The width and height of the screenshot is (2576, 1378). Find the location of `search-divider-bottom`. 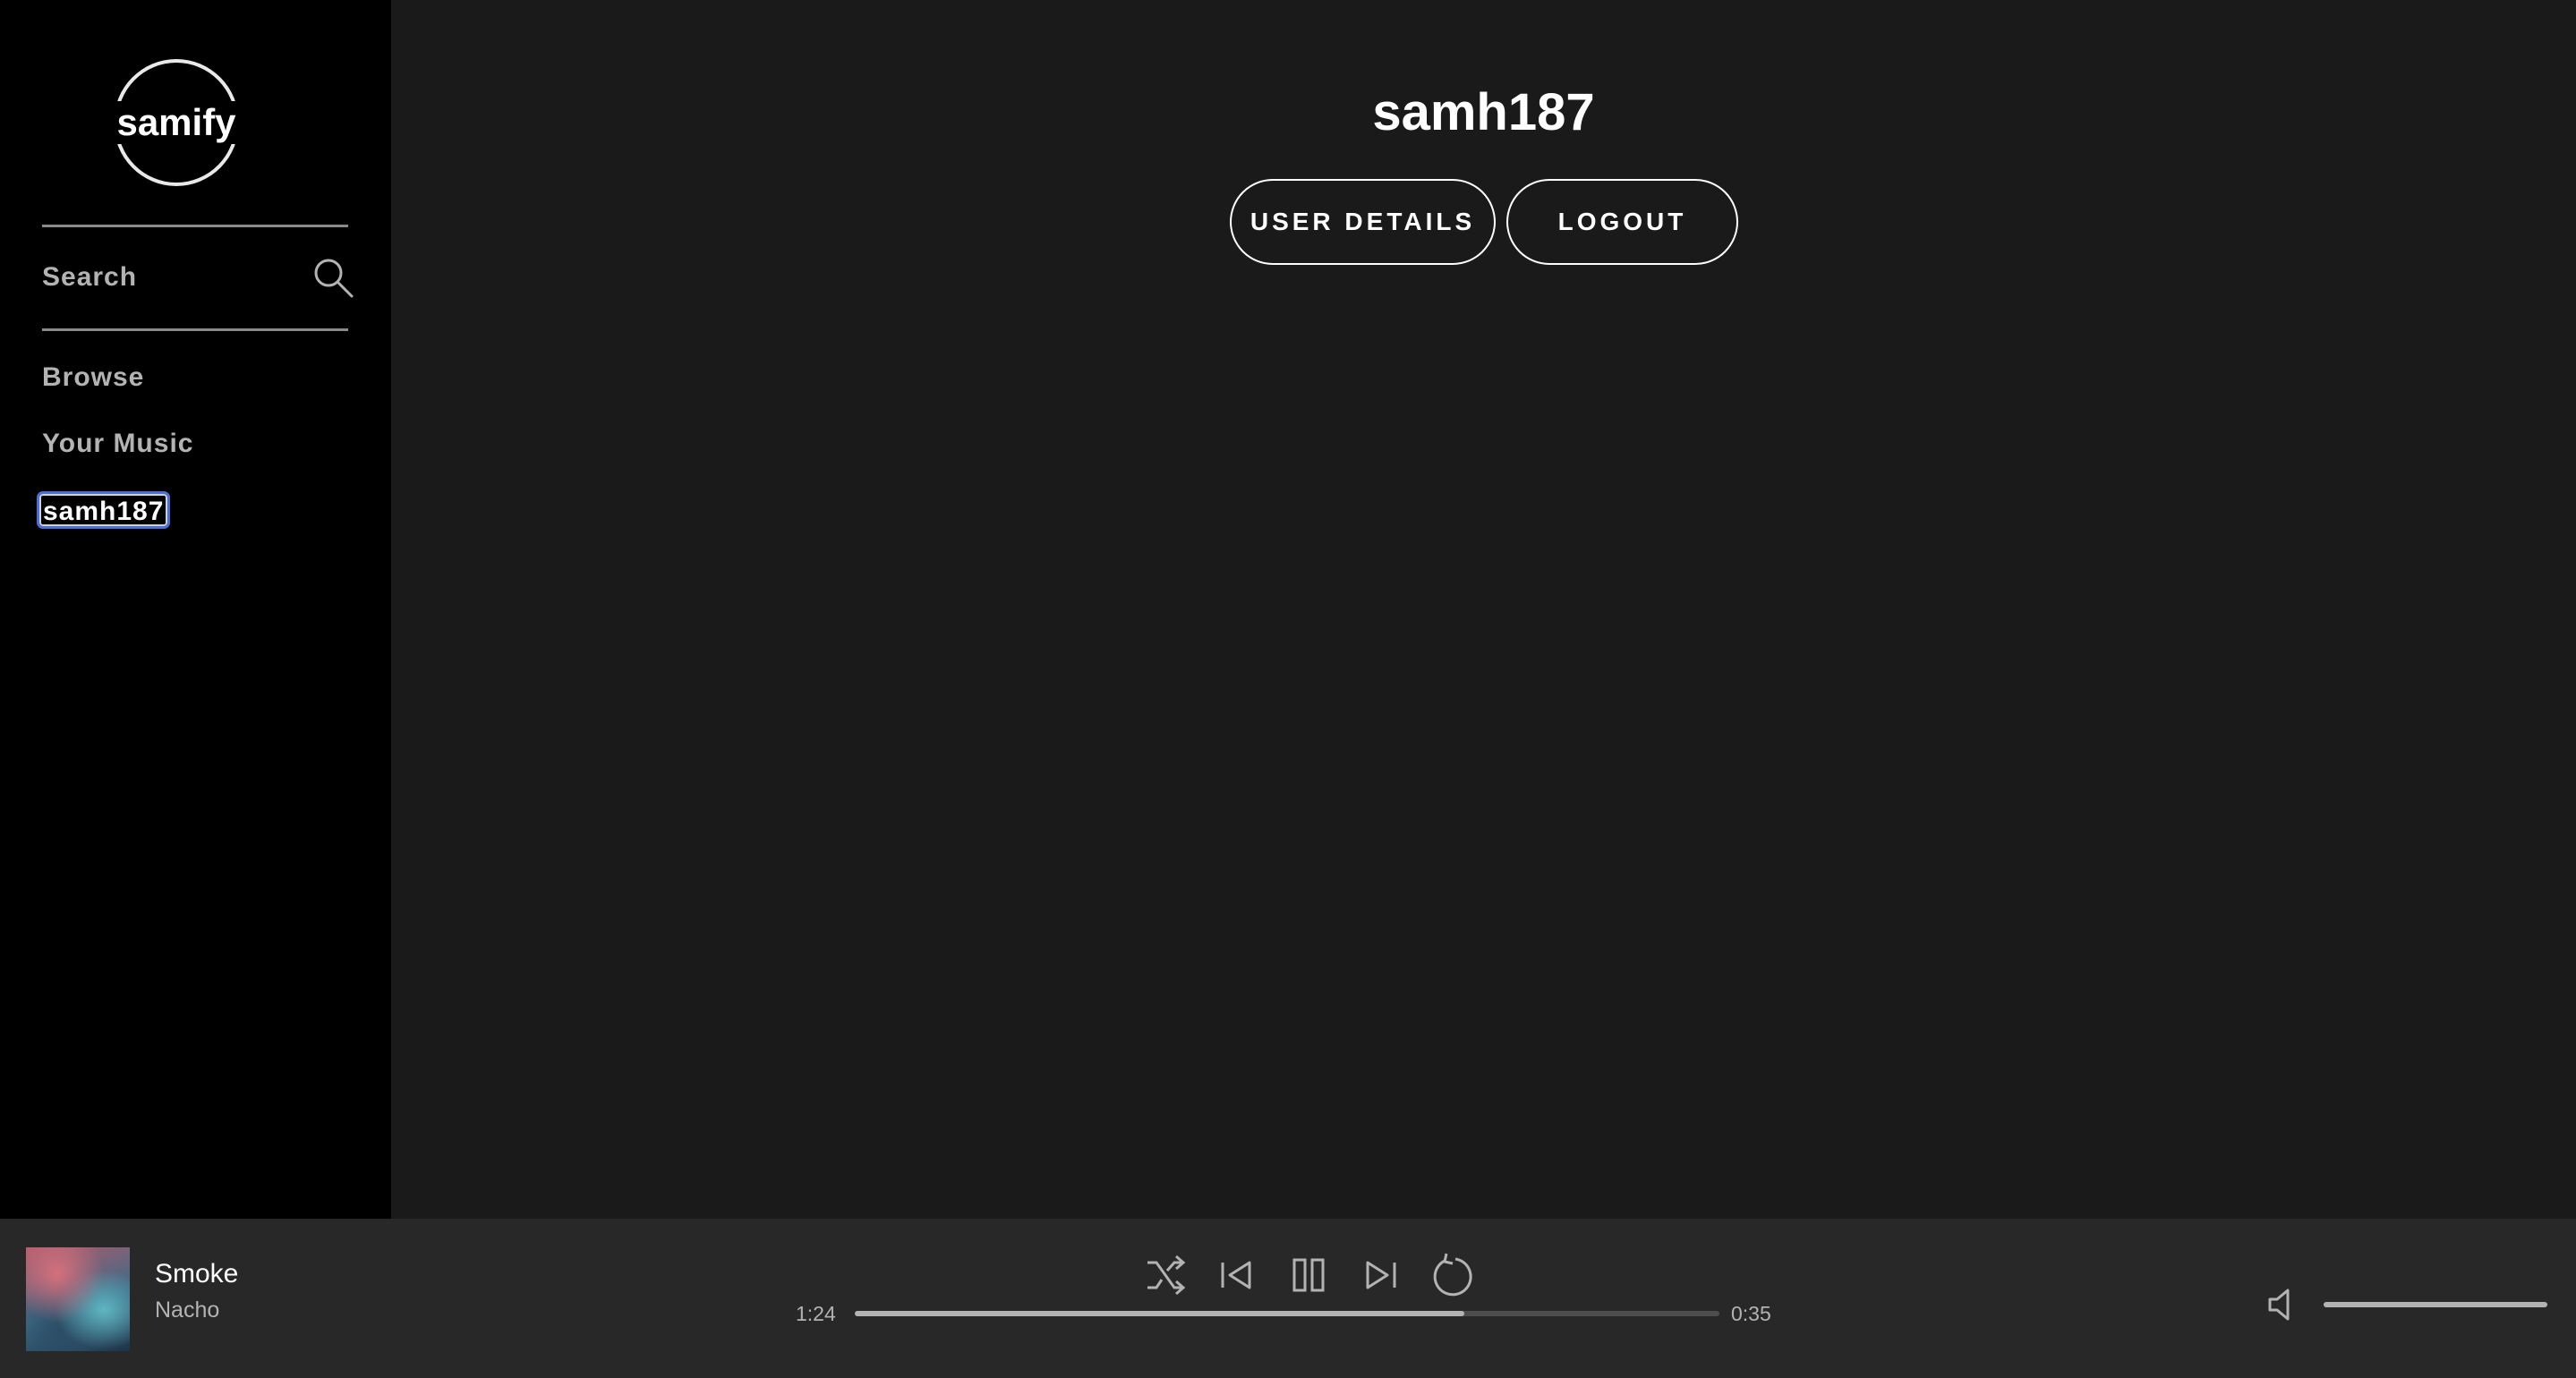

search-divider-bottom is located at coordinates (195, 329).